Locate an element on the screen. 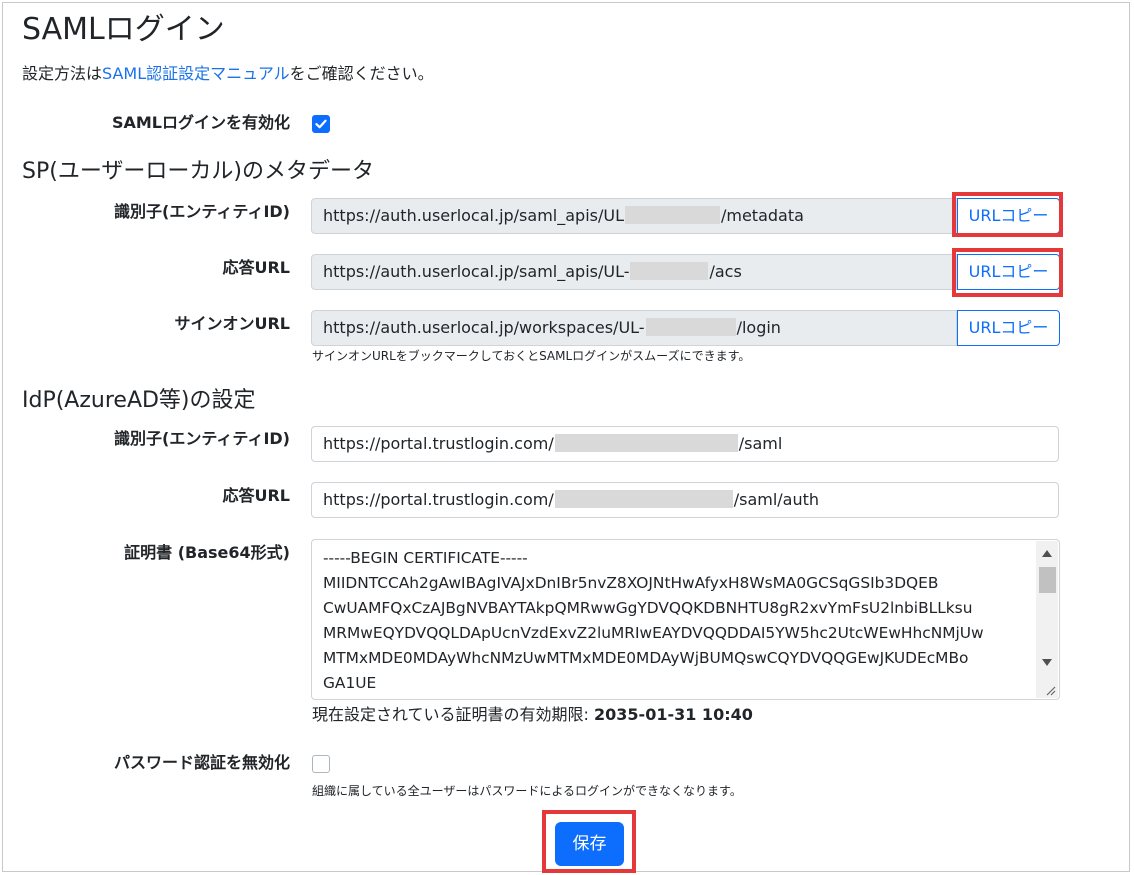 The height and width of the screenshot is (875, 1134). idp-reply-url-suffix: /saml/auth is located at coordinates (776, 499).